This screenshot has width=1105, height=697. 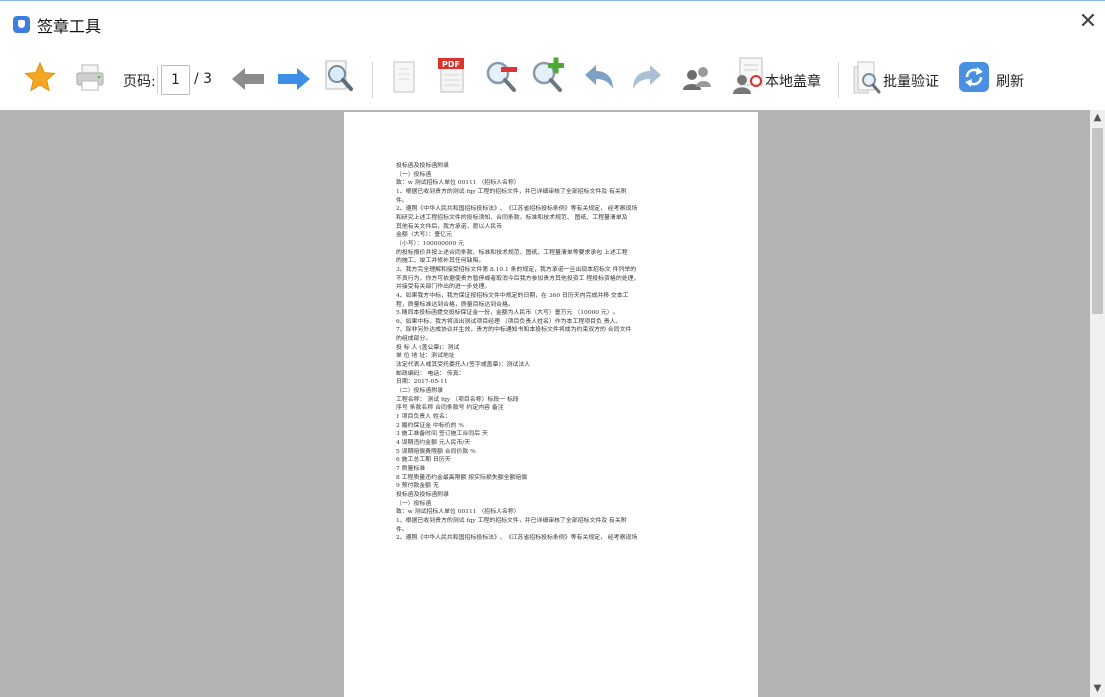 I want to click on printer-icon, so click(x=90, y=77).